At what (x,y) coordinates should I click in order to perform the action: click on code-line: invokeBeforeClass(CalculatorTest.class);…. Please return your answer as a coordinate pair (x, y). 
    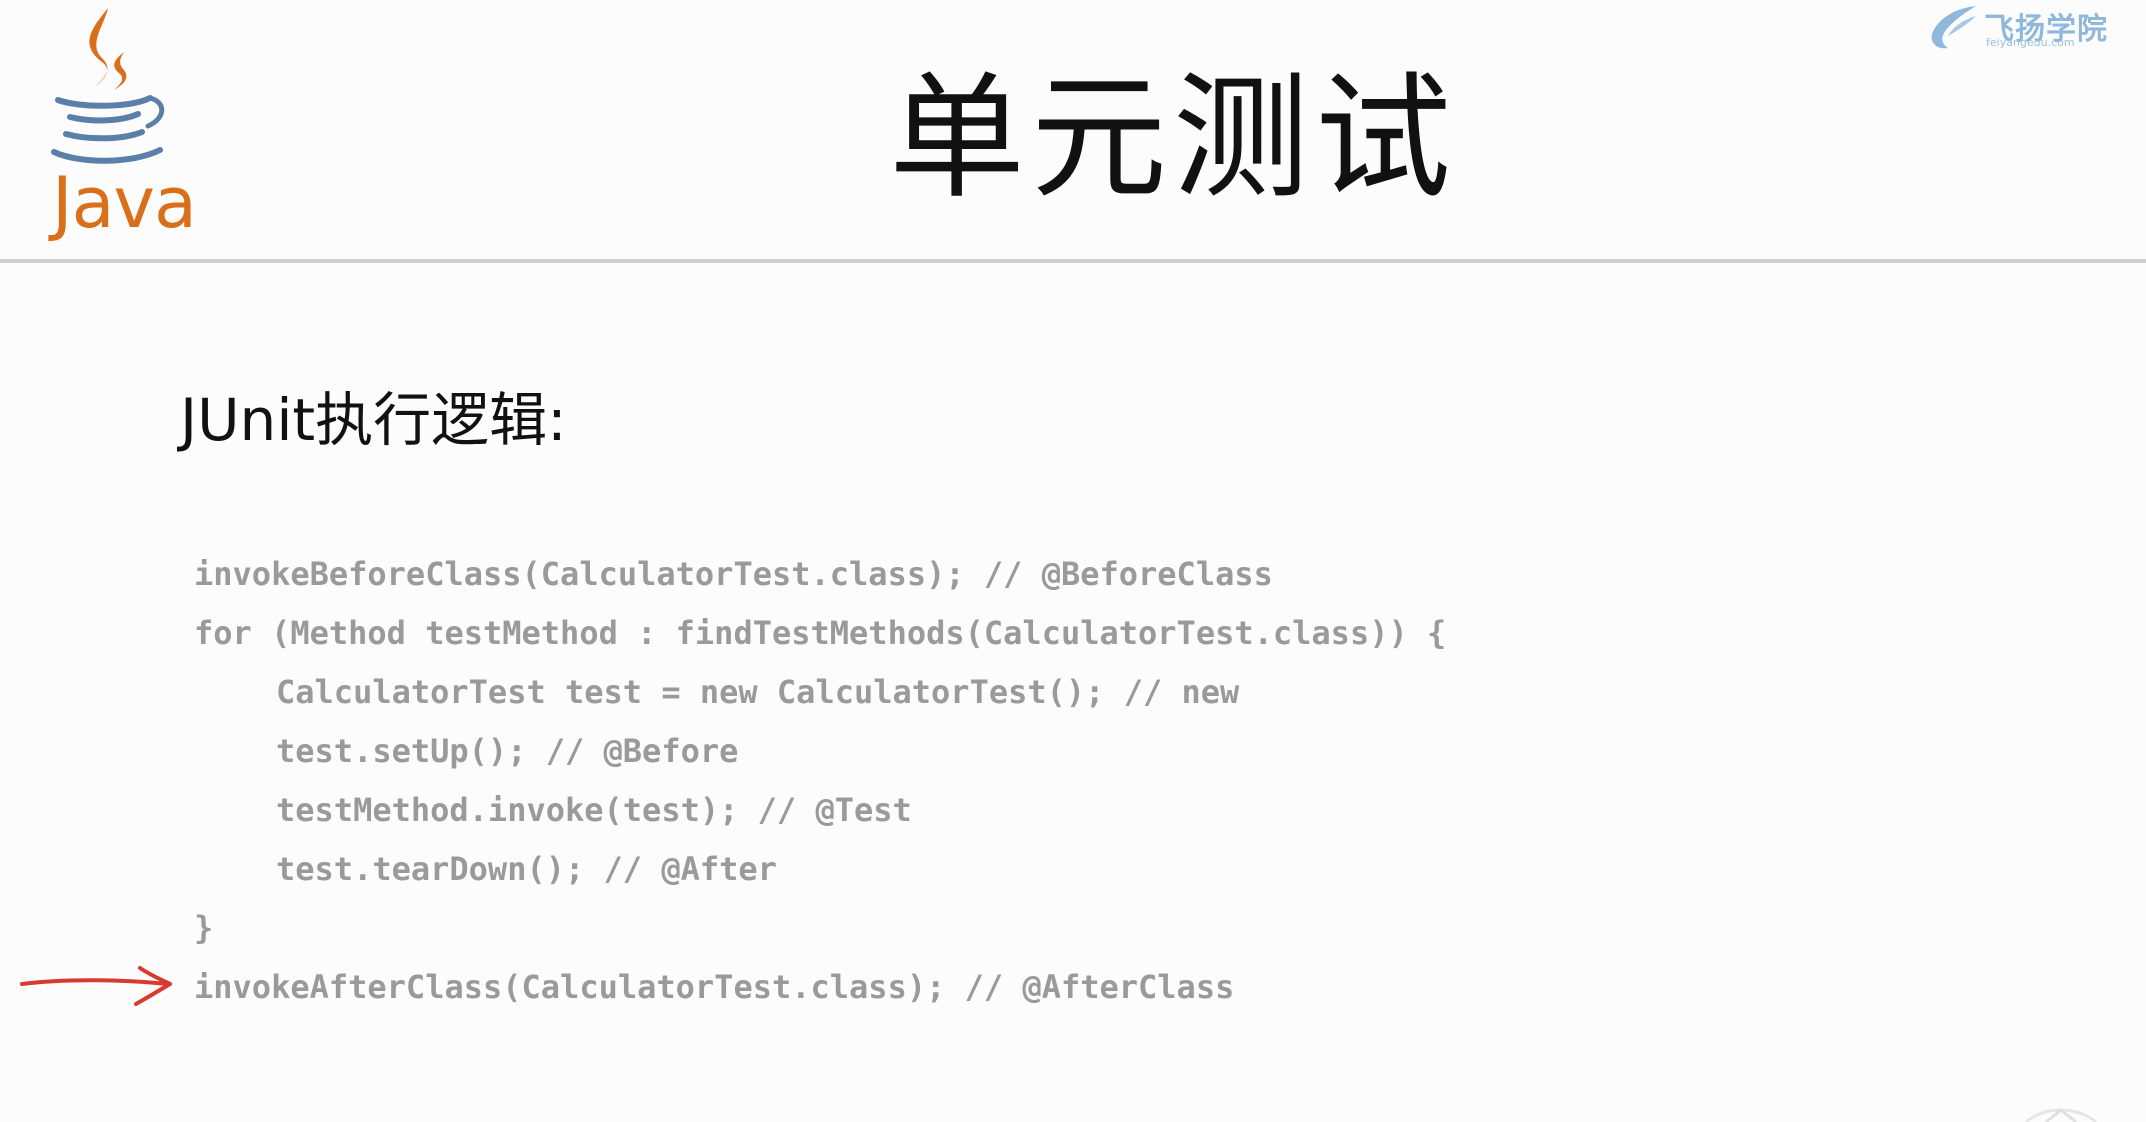
    Looking at the image, I should click on (733, 574).